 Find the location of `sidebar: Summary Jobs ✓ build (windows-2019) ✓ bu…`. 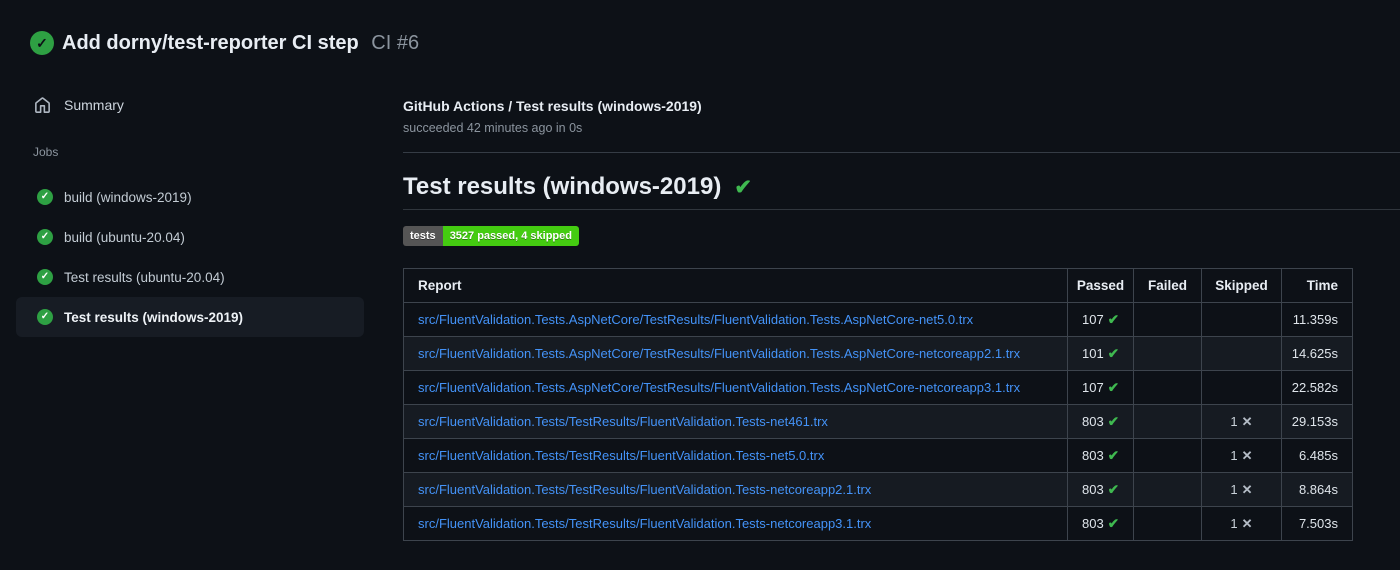

sidebar: Summary Jobs ✓ build (windows-2019) ✓ bu… is located at coordinates (190, 206).